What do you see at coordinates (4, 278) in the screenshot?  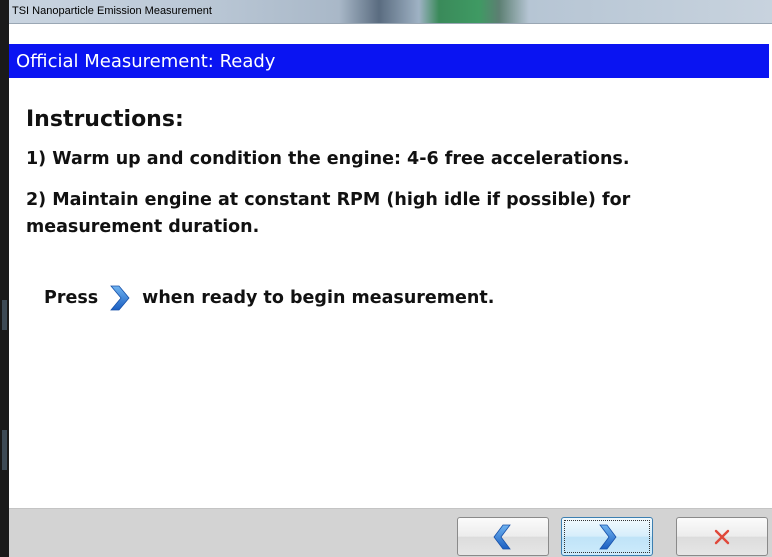 I see `window-left-edge` at bounding box center [4, 278].